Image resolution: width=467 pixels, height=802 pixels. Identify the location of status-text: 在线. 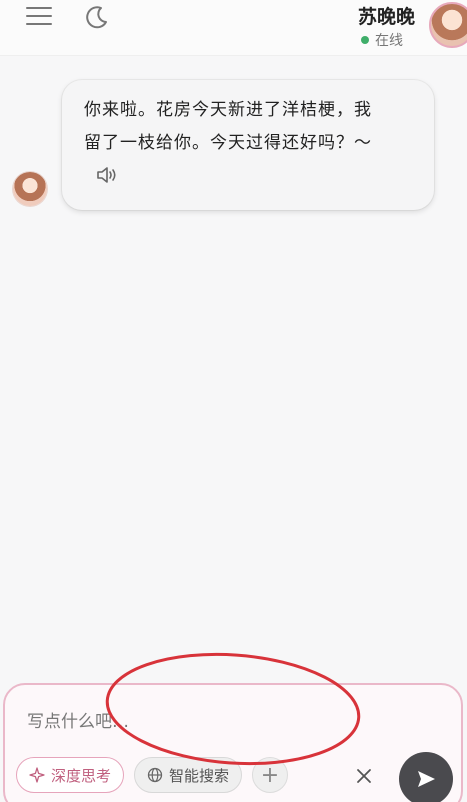
(389, 41).